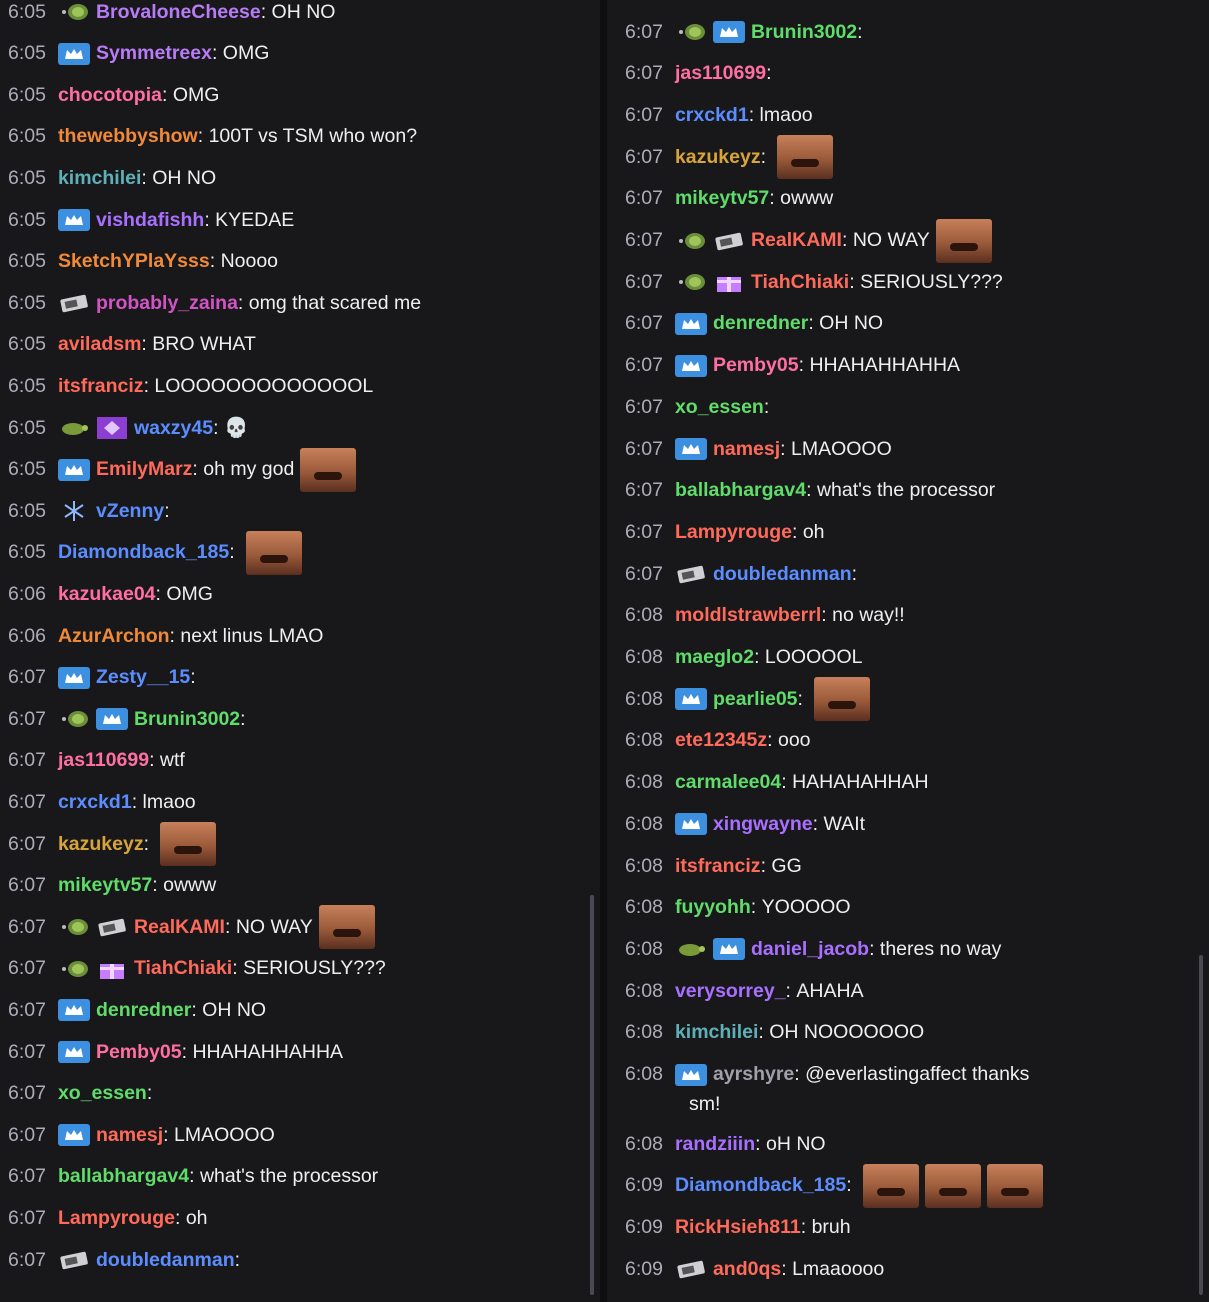 This screenshot has width=1209, height=1302. Describe the element at coordinates (102, 1093) in the screenshot. I see `chat-username: xo_essen` at that location.